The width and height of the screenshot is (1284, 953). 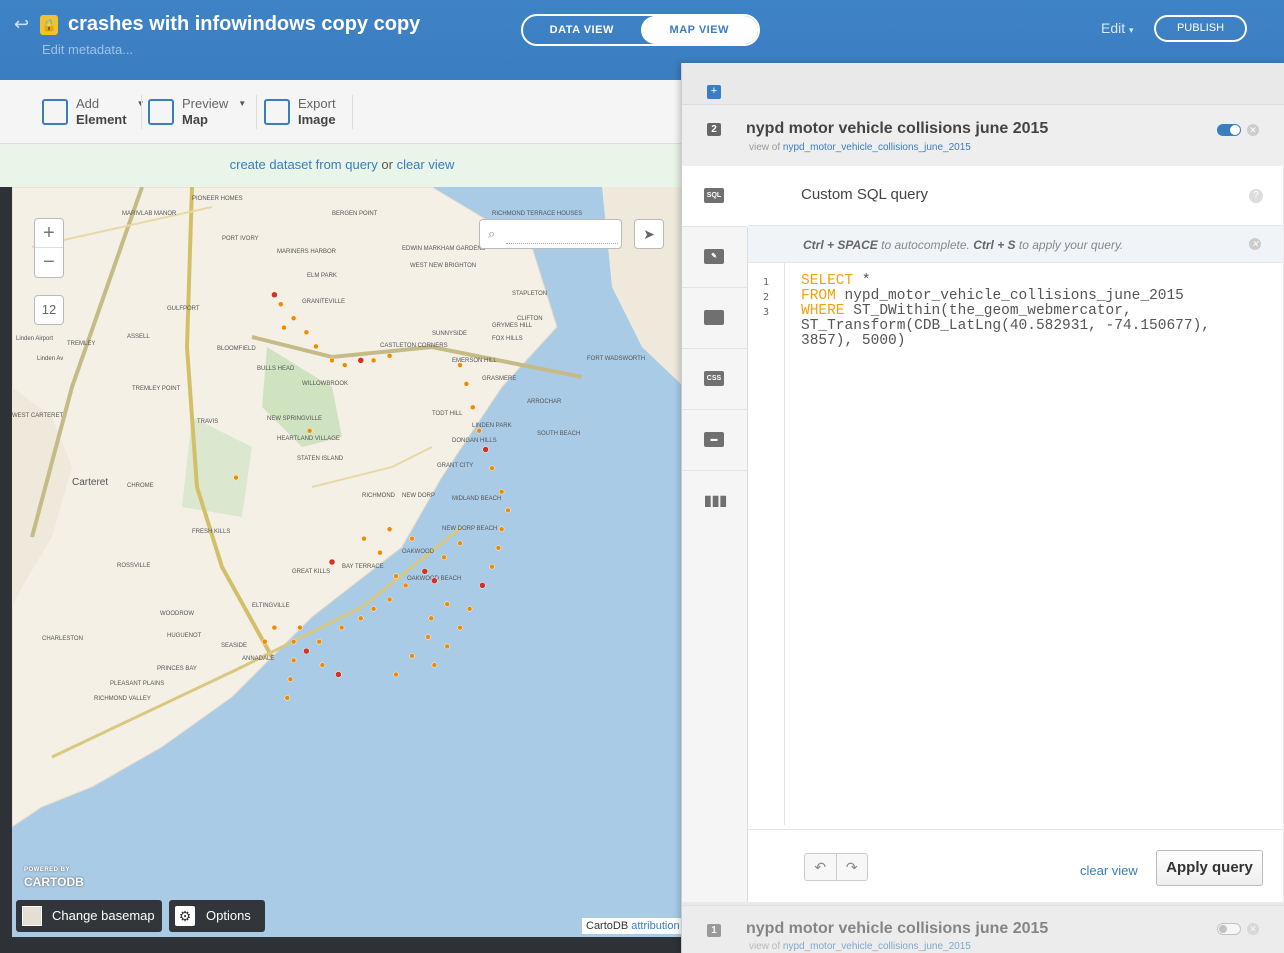 What do you see at coordinates (49, 25) in the screenshot?
I see `lock-icon: 🔒` at bounding box center [49, 25].